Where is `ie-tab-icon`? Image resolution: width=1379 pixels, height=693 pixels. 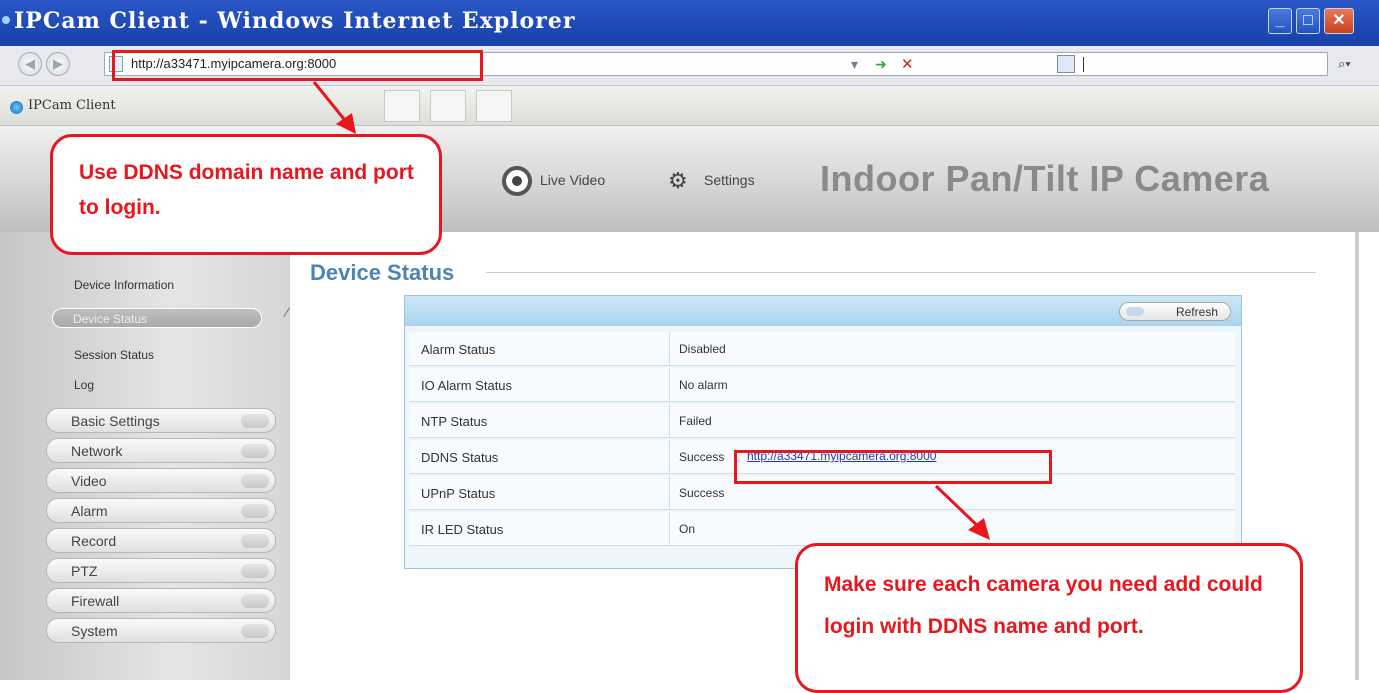
ie-tab-icon is located at coordinates (16, 107).